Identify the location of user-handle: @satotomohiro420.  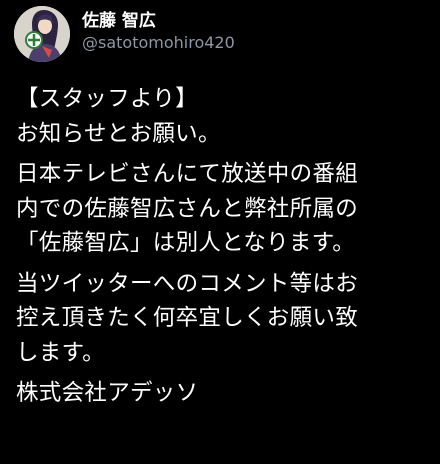
(158, 43).